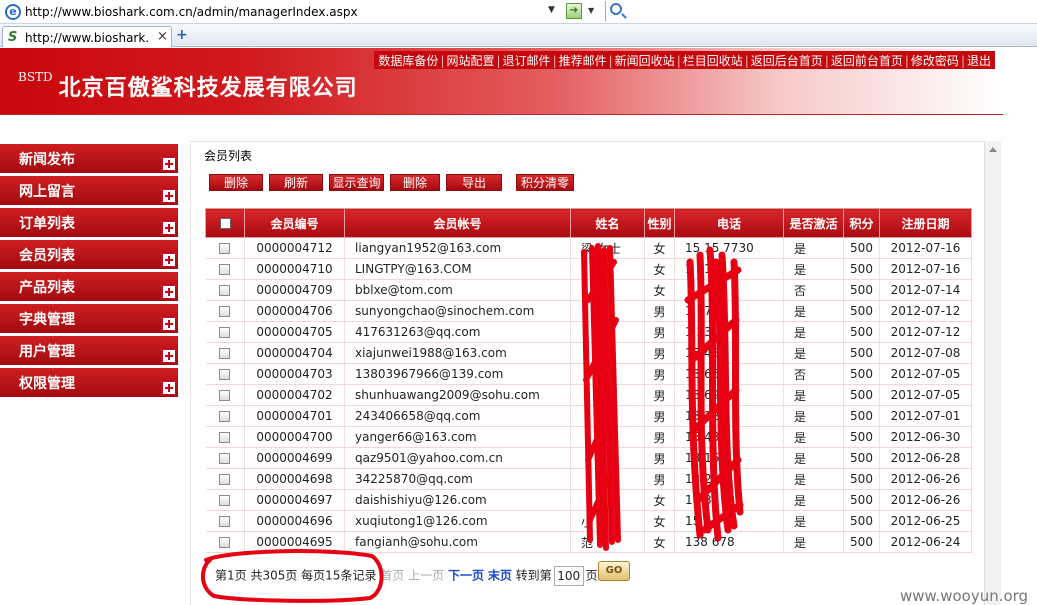  Describe the element at coordinates (466, 576) in the screenshot. I see `next-page-link: 下一页` at that location.